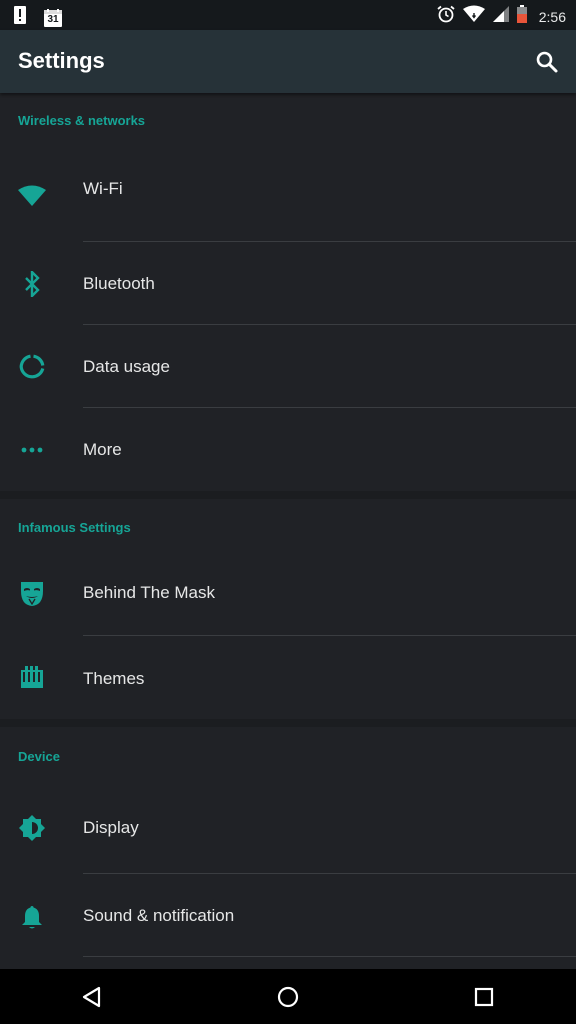  Describe the element at coordinates (288, 15) in the screenshot. I see `status-bar: 31 2:56` at that location.